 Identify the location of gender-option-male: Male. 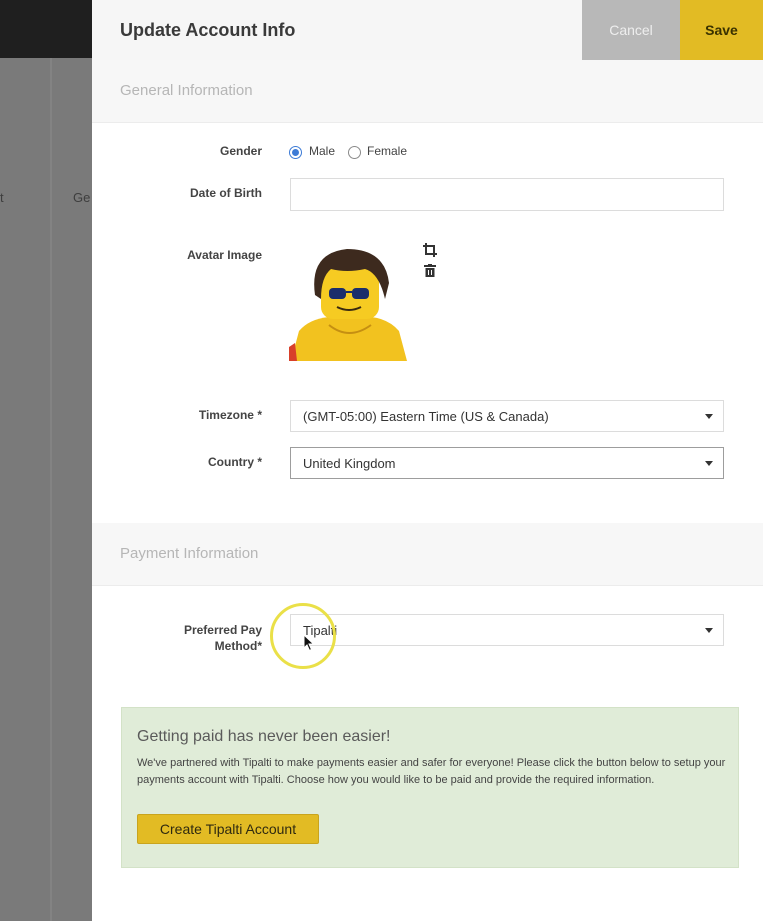
(322, 151).